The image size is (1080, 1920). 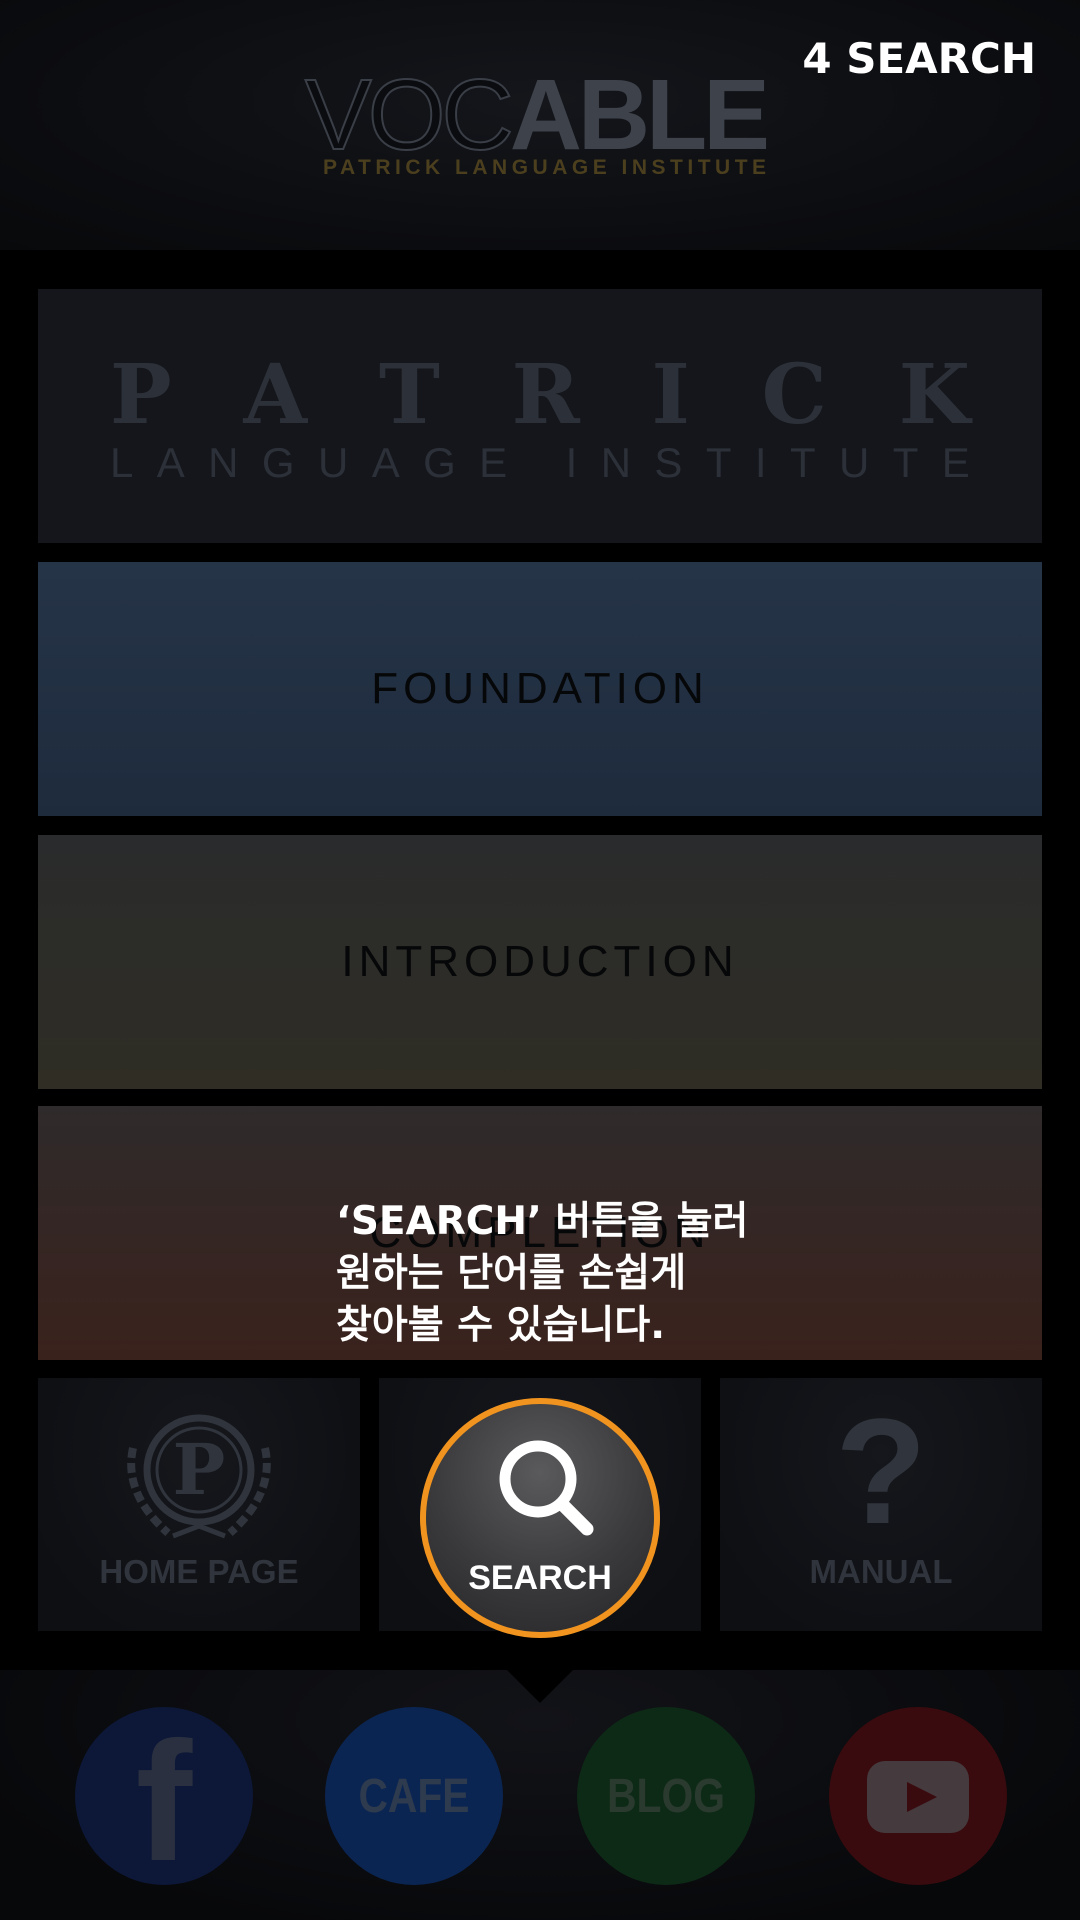 I want to click on svg-text: P, so click(x=199, y=1469).